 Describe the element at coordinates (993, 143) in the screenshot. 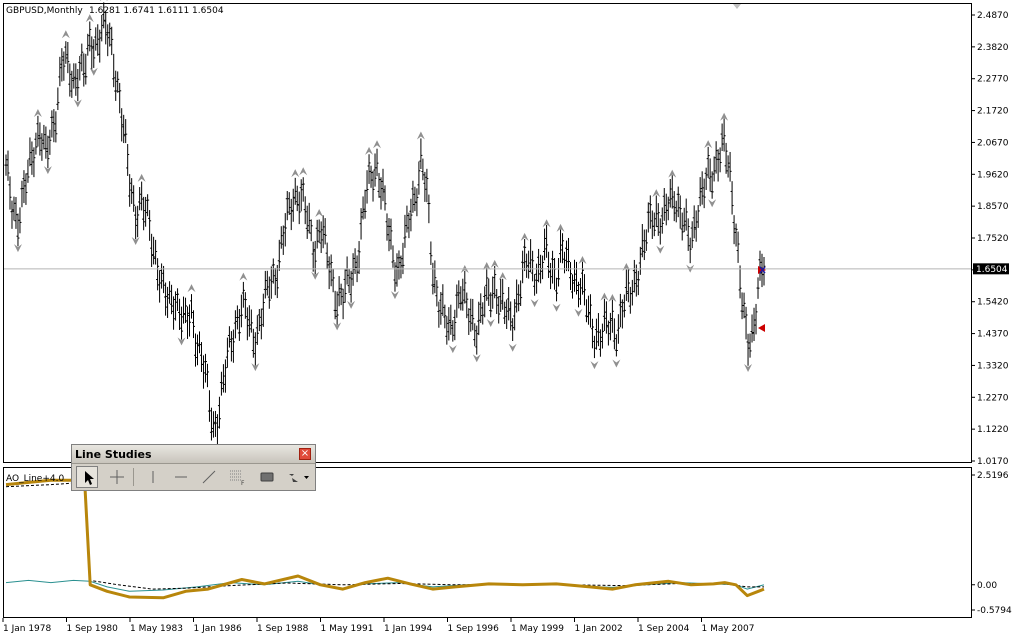

I see `price-tick-label: 2.0670` at that location.